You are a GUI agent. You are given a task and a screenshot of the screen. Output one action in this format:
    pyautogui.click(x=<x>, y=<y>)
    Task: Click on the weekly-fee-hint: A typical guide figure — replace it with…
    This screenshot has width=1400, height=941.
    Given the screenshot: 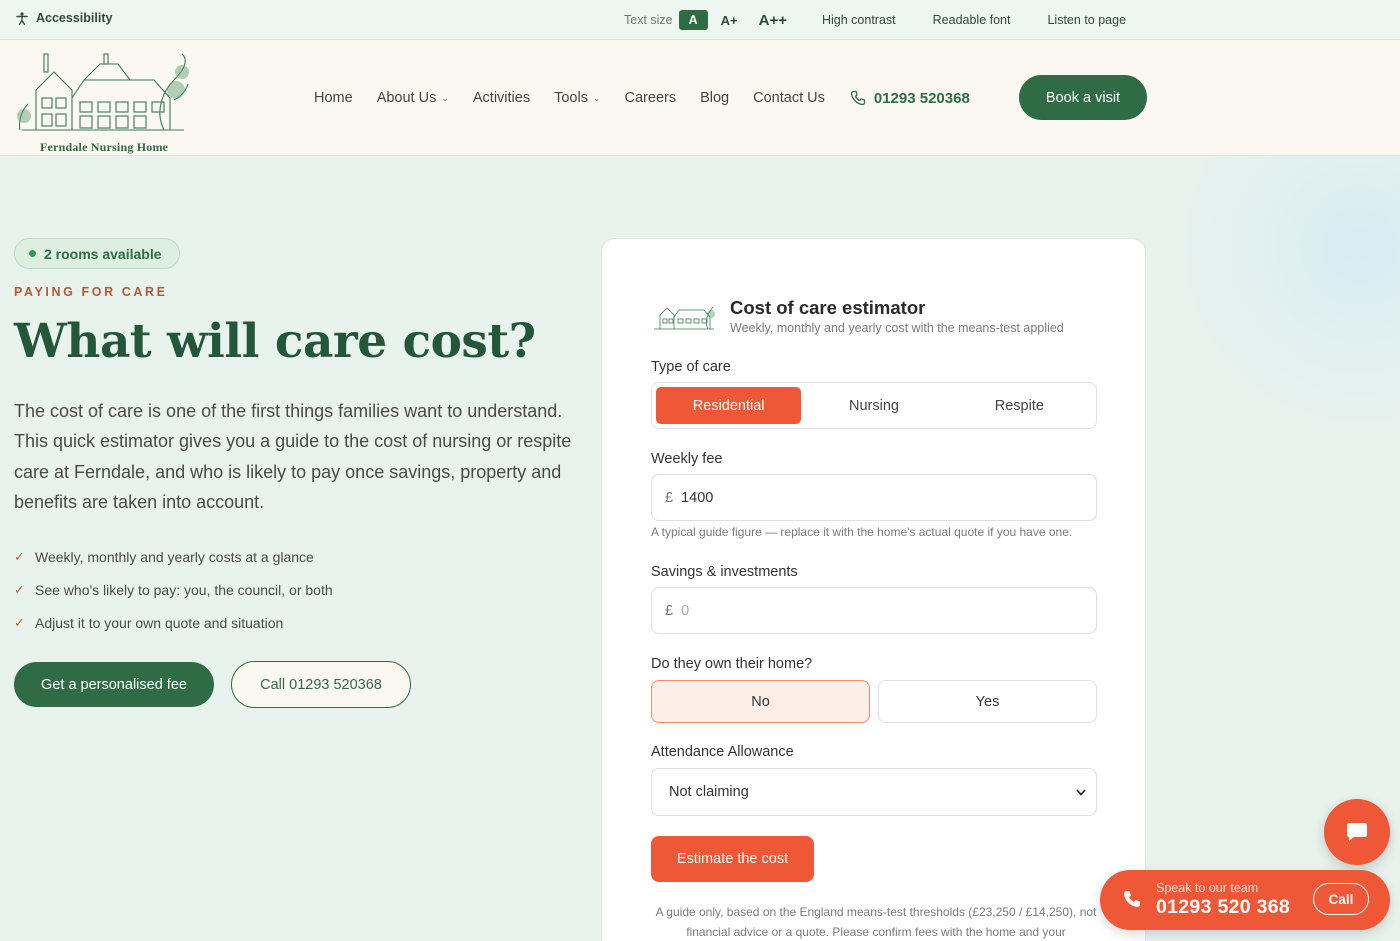 What is the action you would take?
    pyautogui.click(x=862, y=532)
    